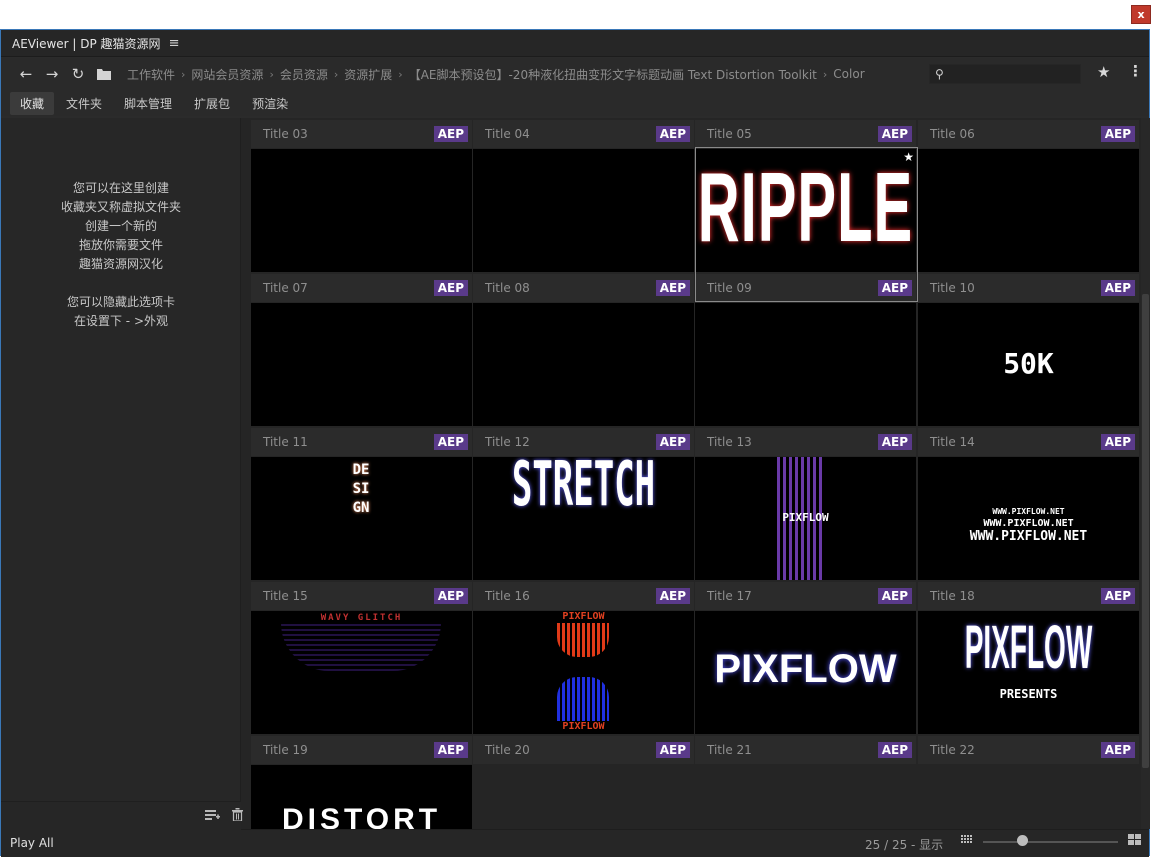 The image size is (1152, 857). I want to click on thumbnail-label-row: Title 19 AEP, so click(361, 750).